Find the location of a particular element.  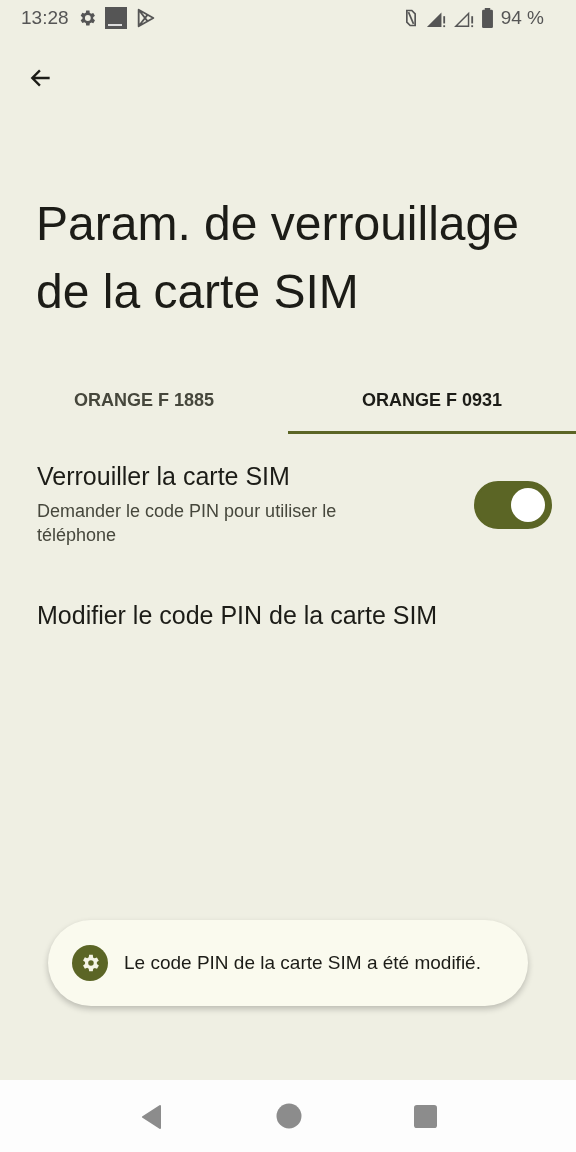

settings-icon is located at coordinates (90, 963).